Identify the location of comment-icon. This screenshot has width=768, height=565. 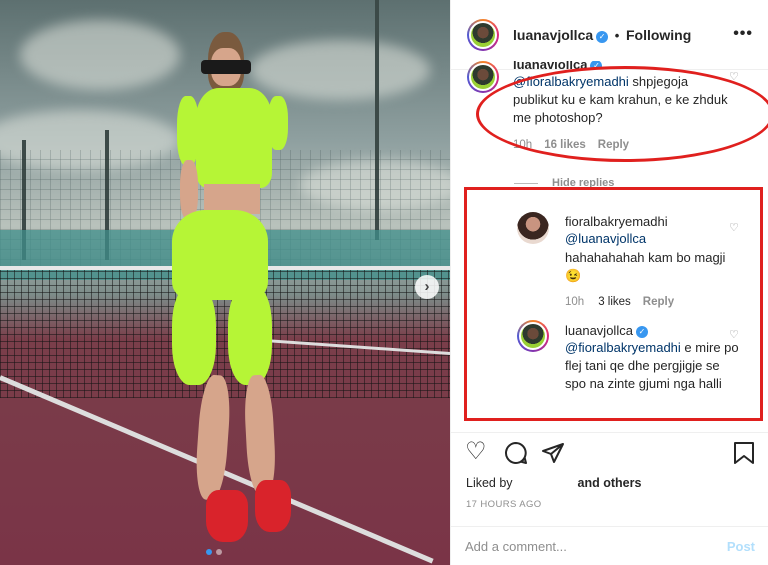
(516, 455).